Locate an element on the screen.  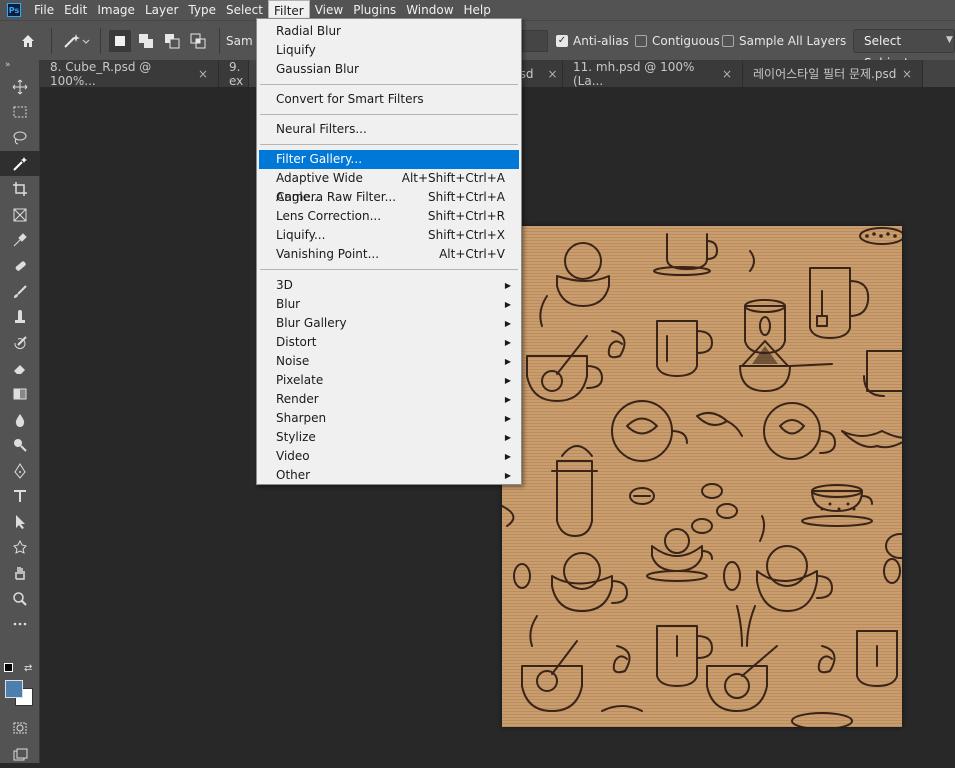
filter-menu-item: Gaussian Blur is located at coordinates (389, 69).